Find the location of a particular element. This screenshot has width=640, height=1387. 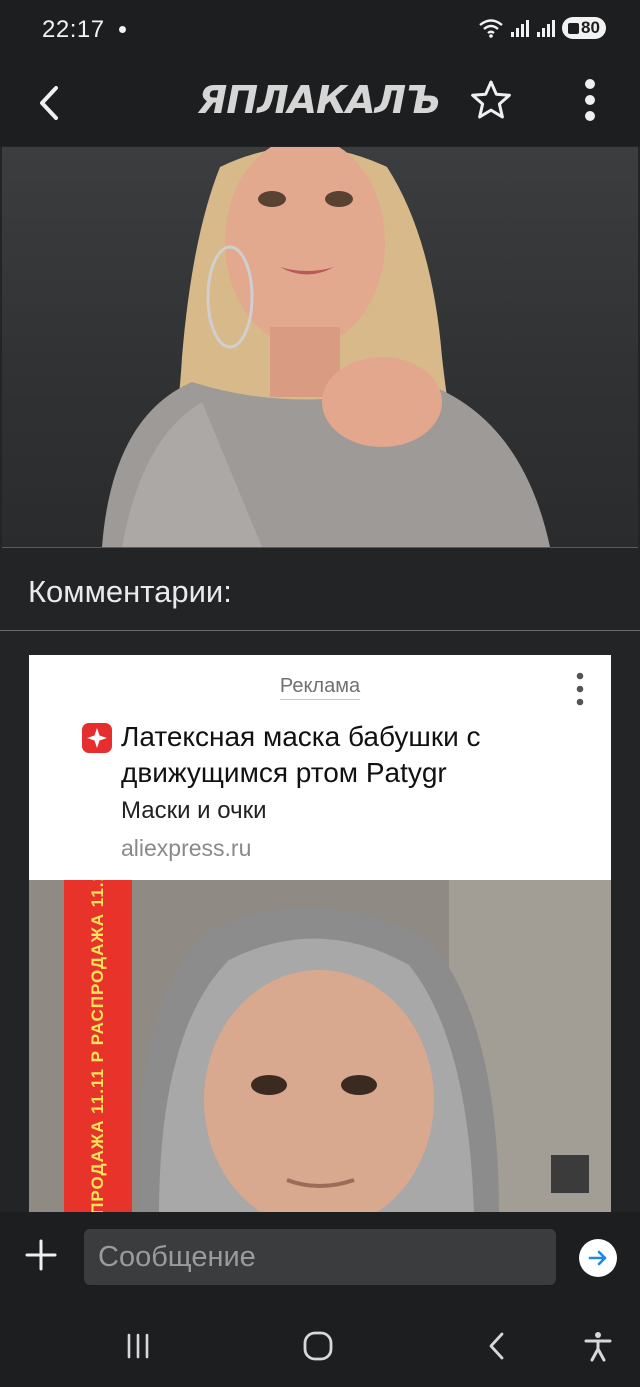

ad-label-text: Реклама is located at coordinates (320, 687).